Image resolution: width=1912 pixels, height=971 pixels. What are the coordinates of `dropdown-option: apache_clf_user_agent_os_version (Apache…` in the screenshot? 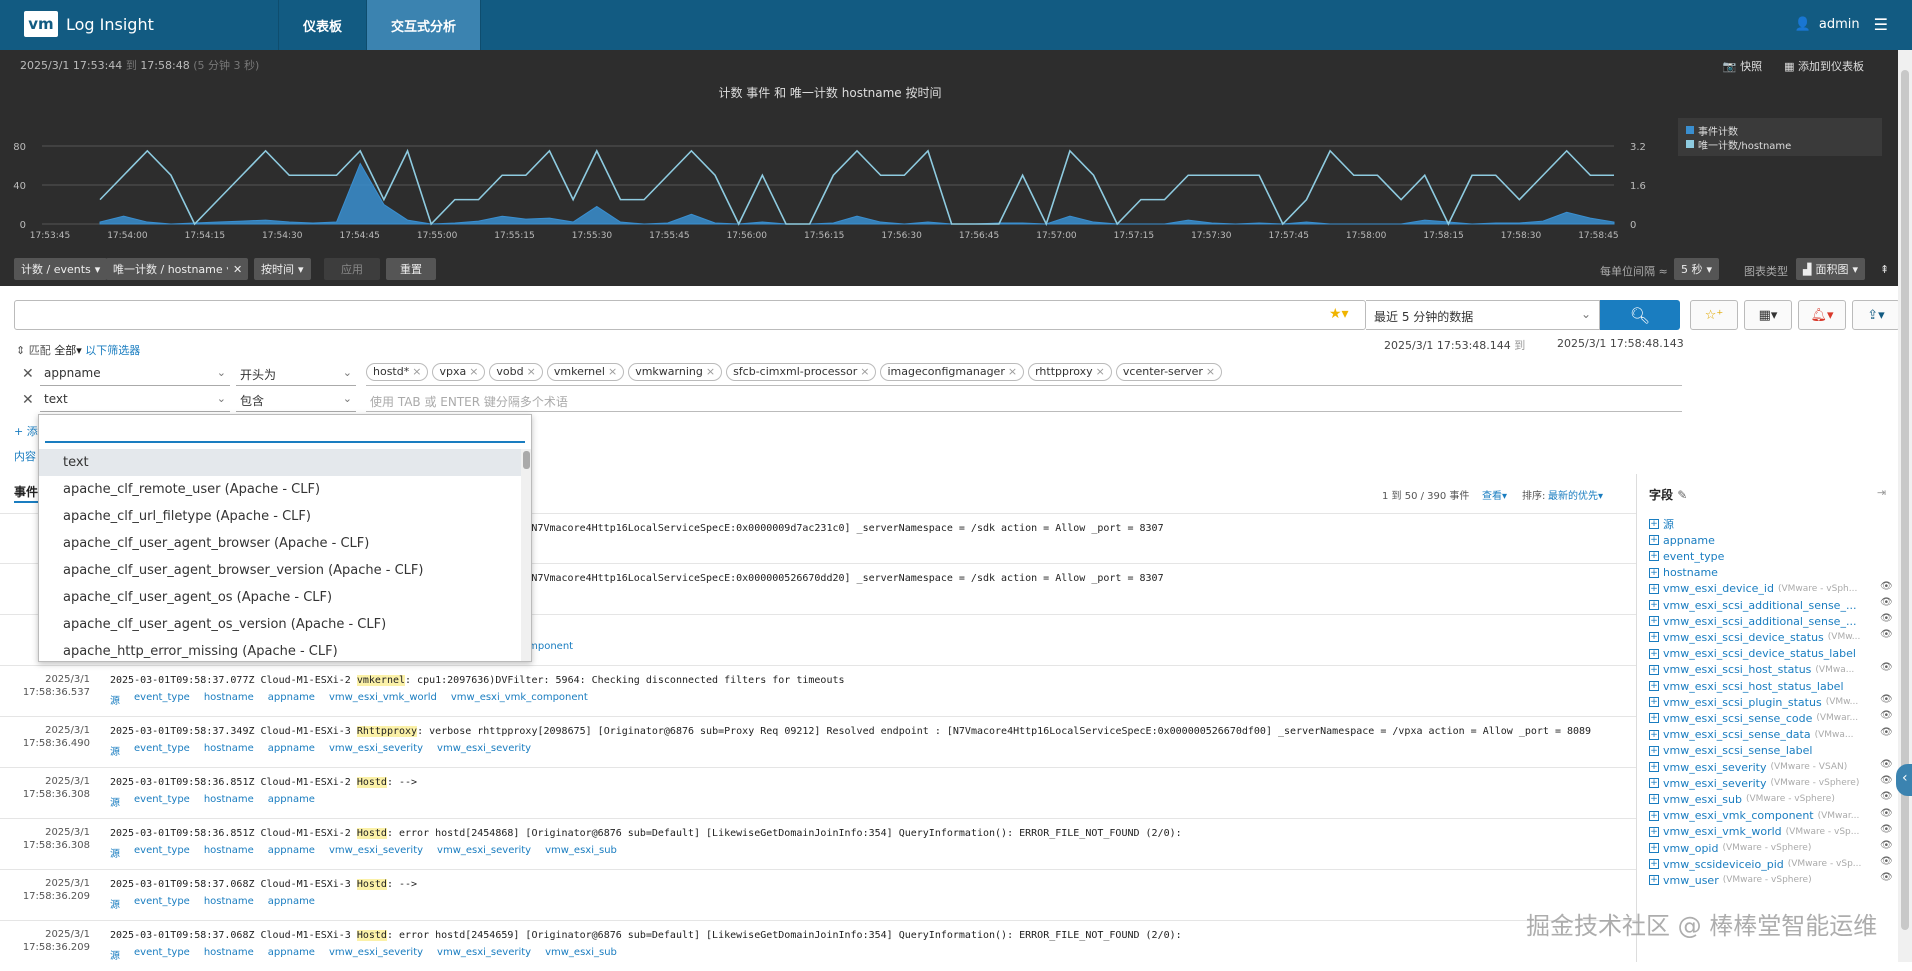 It's located at (281, 624).